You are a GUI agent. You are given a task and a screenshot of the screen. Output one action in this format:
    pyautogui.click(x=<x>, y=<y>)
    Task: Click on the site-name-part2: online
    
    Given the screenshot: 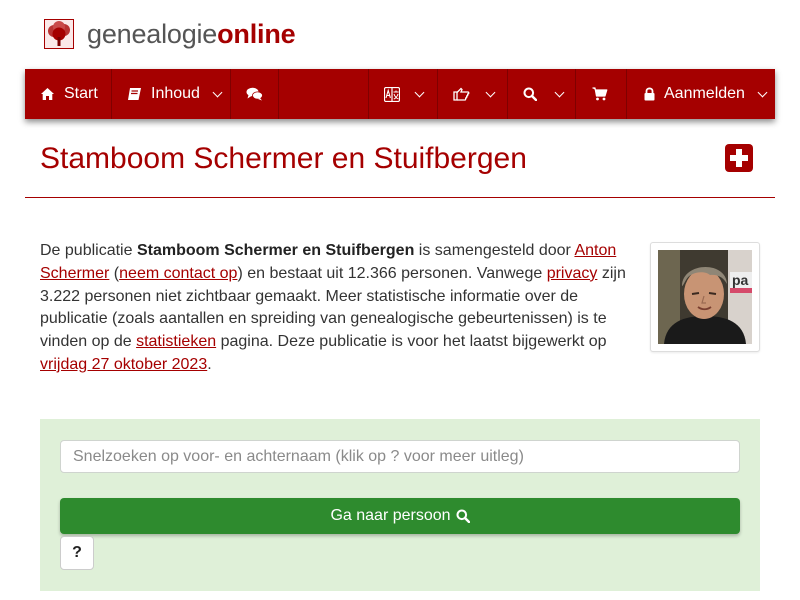 What is the action you would take?
    pyautogui.click(x=256, y=34)
    